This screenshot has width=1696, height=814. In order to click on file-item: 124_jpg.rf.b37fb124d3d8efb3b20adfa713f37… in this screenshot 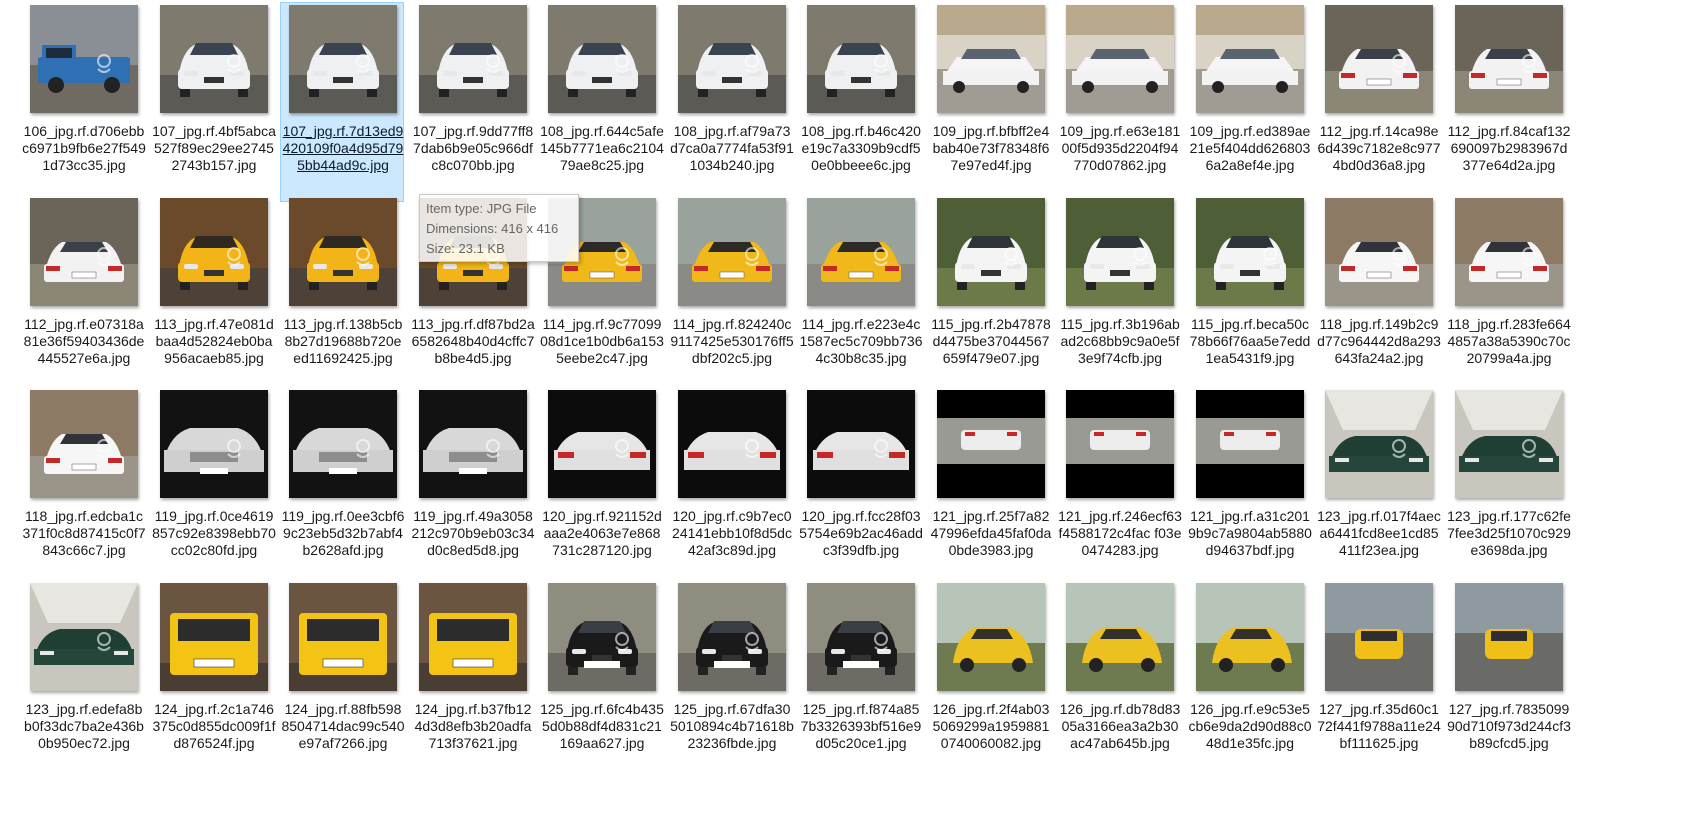, I will do `click(472, 680)`.